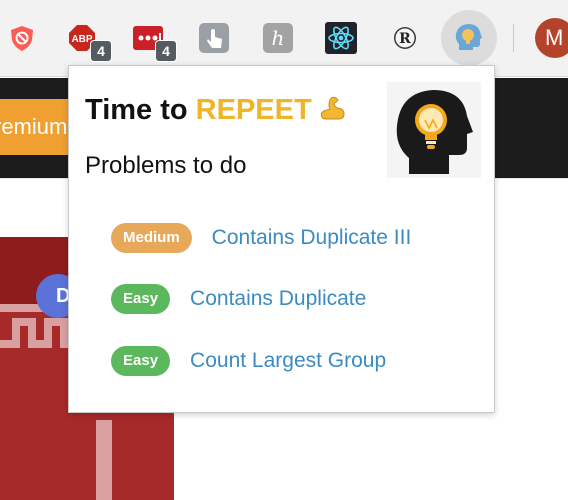 The image size is (568, 500). Describe the element at coordinates (166, 51) in the screenshot. I see `lastpass-count-badge: 4` at that location.